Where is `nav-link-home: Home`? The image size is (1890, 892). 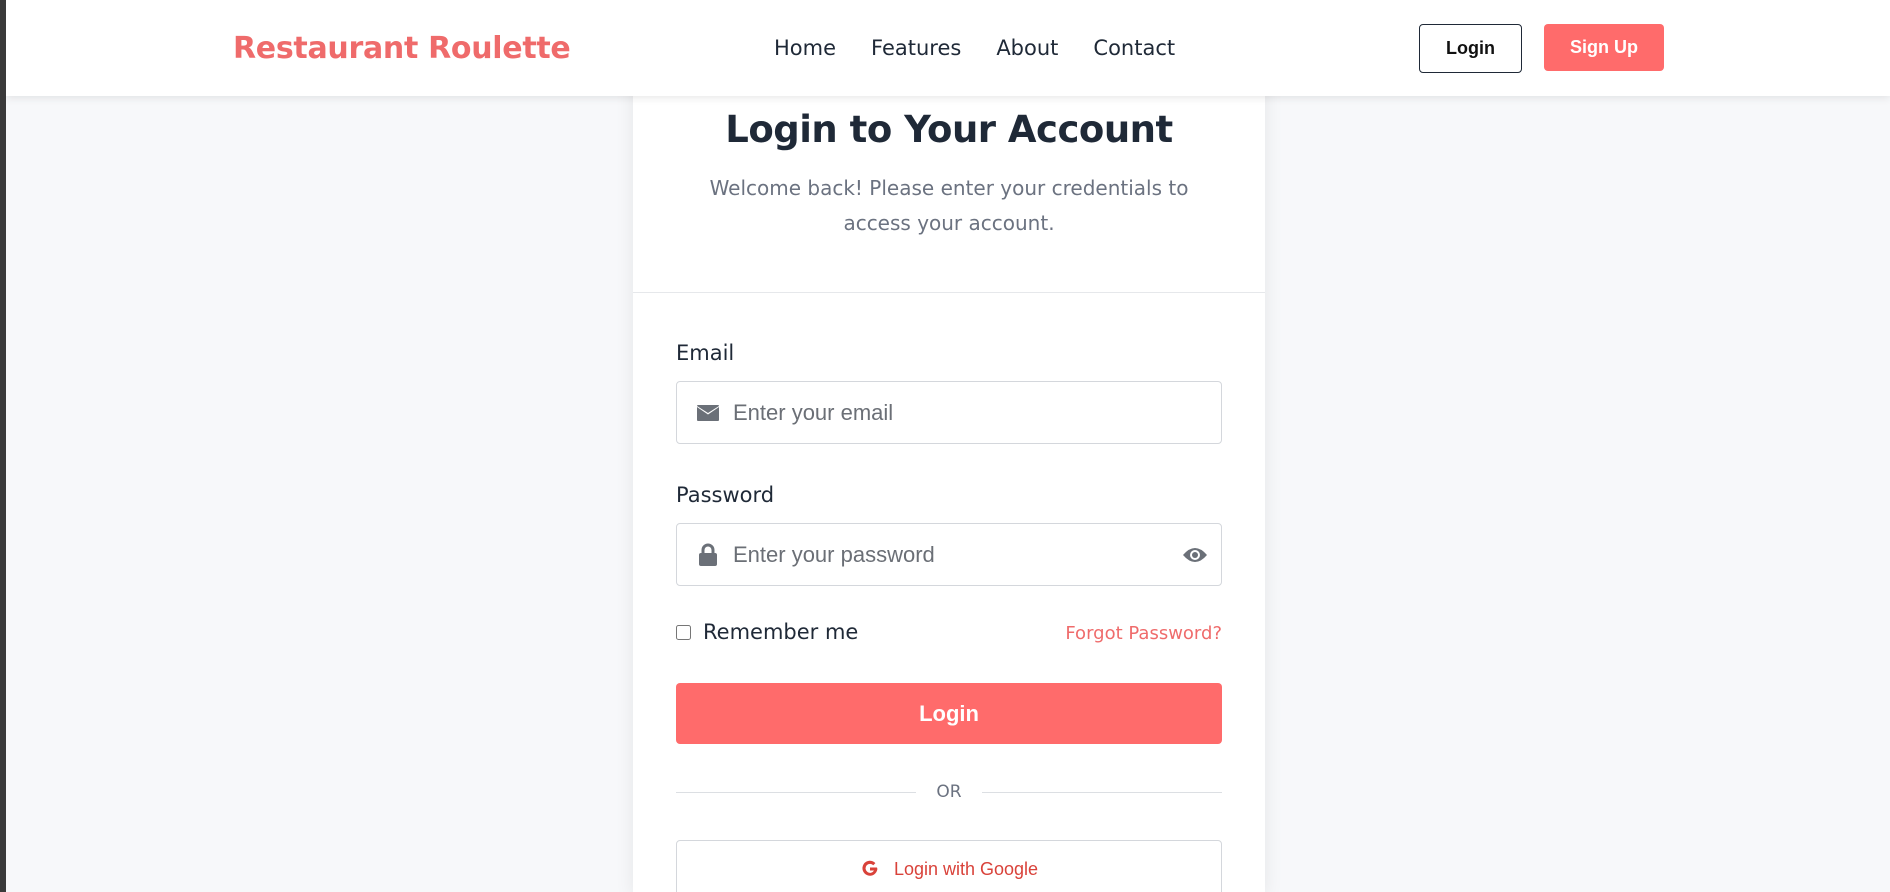 nav-link-home: Home is located at coordinates (805, 48).